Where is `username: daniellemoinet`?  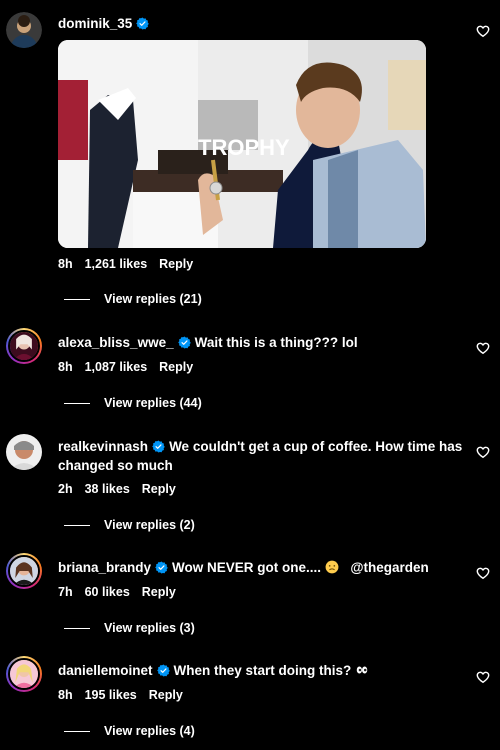 username: daniellemoinet is located at coordinates (105, 670).